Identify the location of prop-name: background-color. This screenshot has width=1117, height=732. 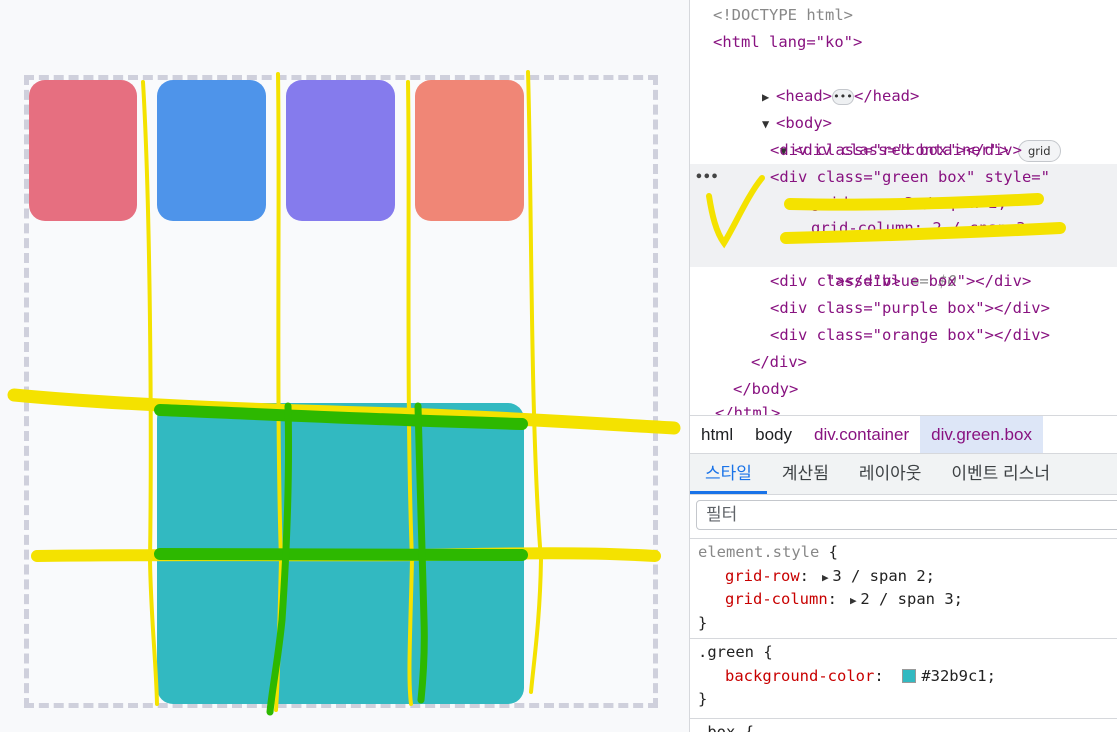
(800, 675).